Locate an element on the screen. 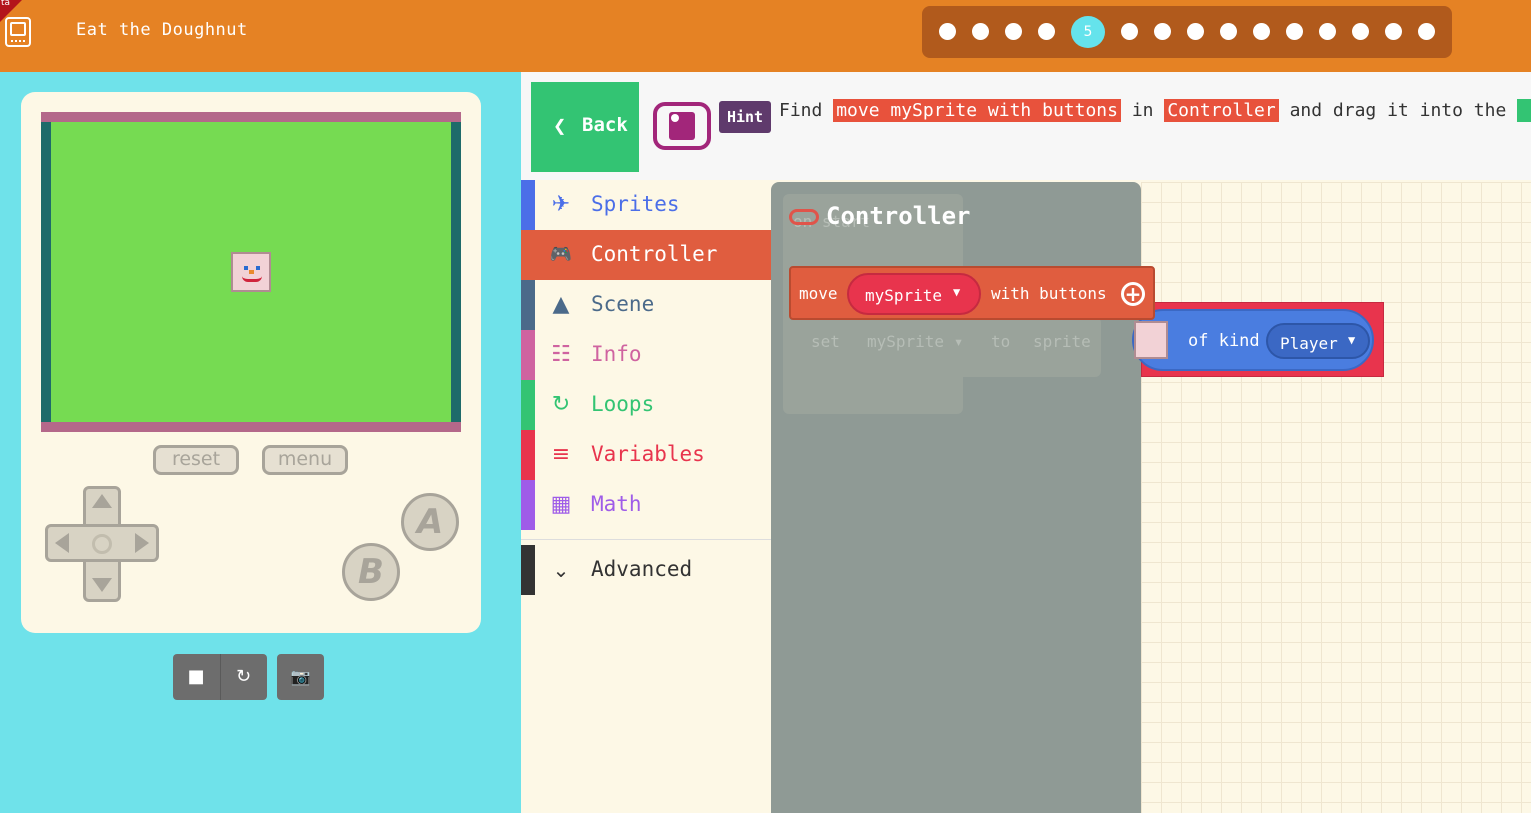 The height and width of the screenshot is (813, 1531). paper-plane-icon: ✈ is located at coordinates (561, 204).